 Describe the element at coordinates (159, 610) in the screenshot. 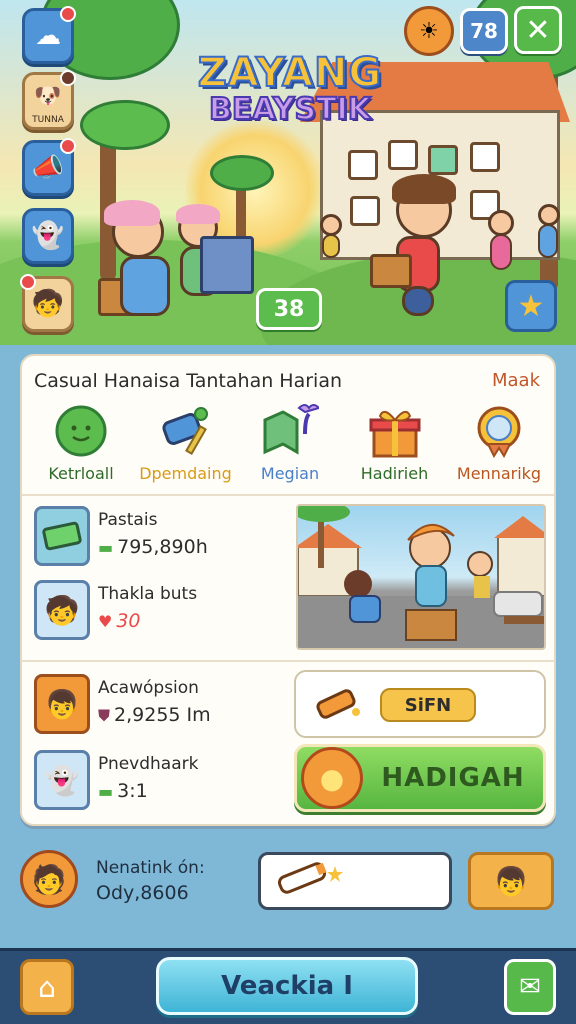

I see `list-item: 🧒 Thakla buts ♥ 30` at that location.